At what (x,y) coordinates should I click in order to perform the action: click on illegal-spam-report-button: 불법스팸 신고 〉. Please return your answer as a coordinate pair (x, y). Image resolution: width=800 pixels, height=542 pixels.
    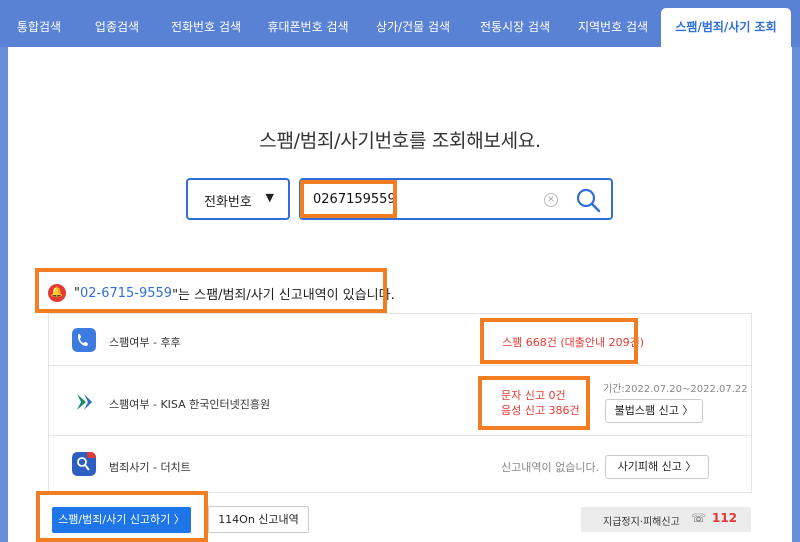
    Looking at the image, I should click on (654, 411).